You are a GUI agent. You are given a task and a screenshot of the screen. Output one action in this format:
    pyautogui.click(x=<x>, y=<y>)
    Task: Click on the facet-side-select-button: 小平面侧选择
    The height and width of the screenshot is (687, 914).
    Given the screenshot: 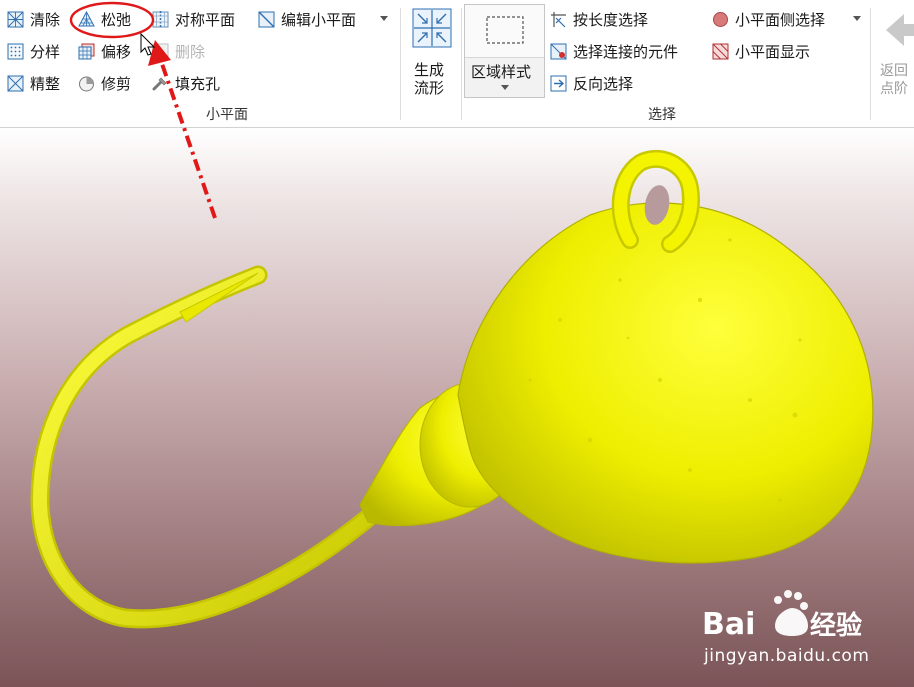 What is the action you would take?
    pyautogui.click(x=768, y=19)
    